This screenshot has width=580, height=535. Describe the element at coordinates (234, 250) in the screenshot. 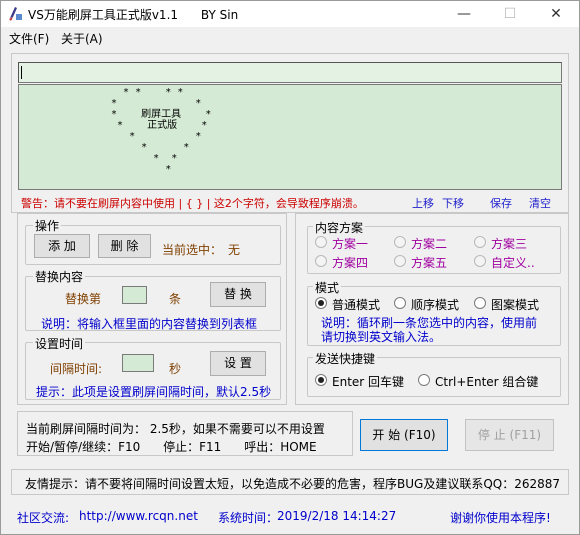

I see `current-selection-value: 无` at that location.